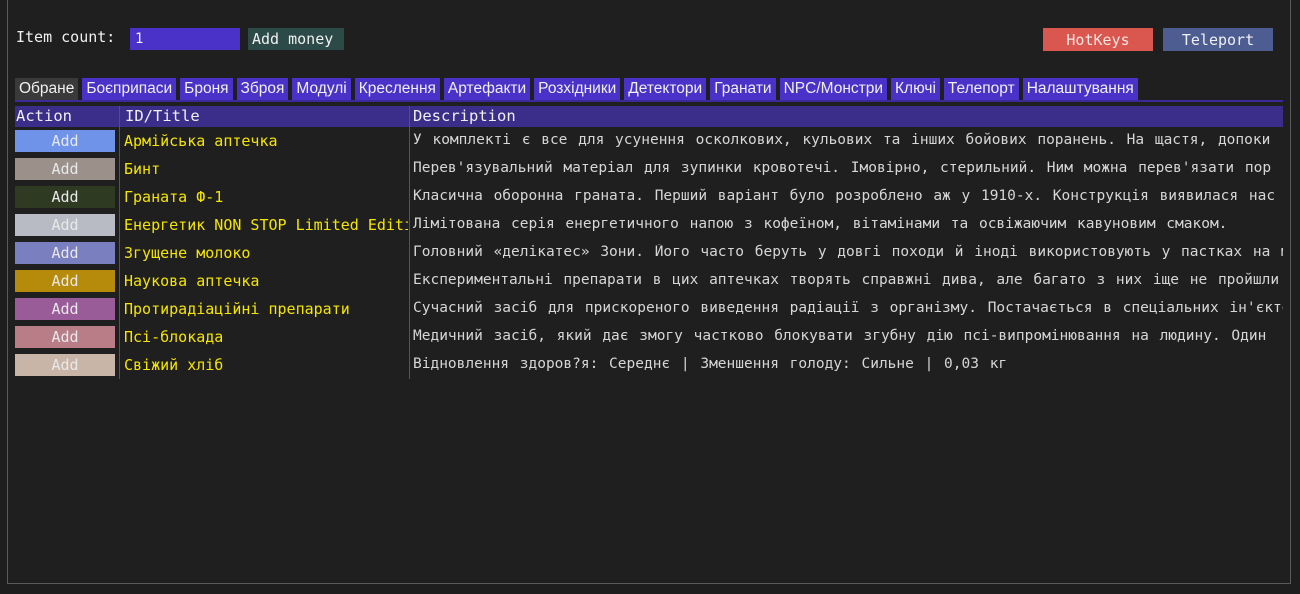  Describe the element at coordinates (487, 89) in the screenshot. I see `tab-6: Артефакти` at that location.